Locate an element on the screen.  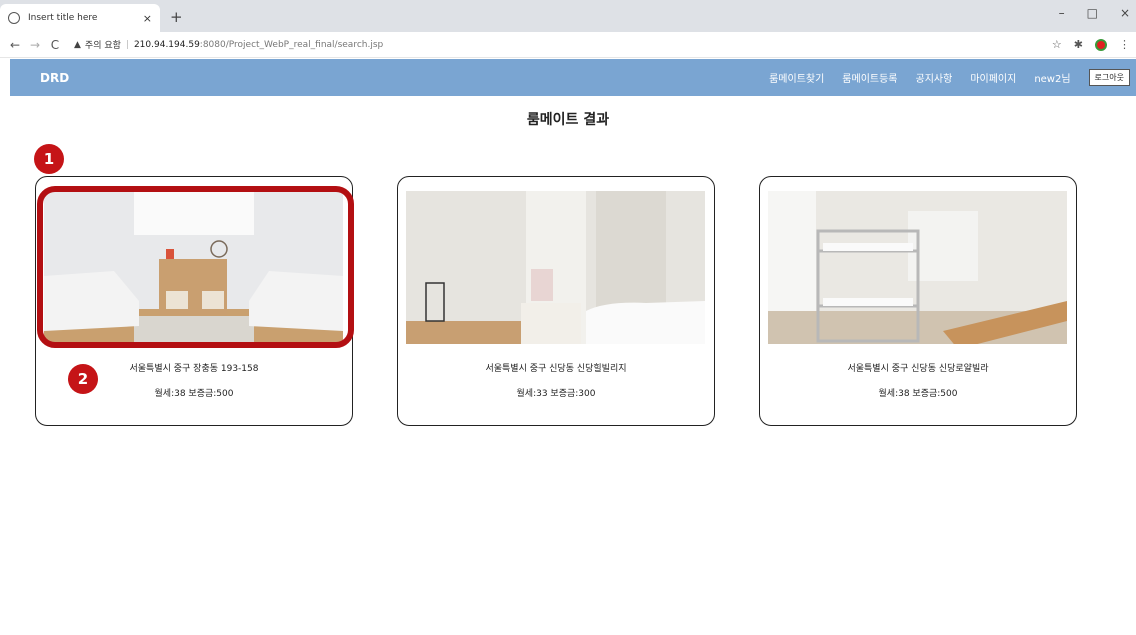
tab-close-button: × is located at coordinates (147, 18).